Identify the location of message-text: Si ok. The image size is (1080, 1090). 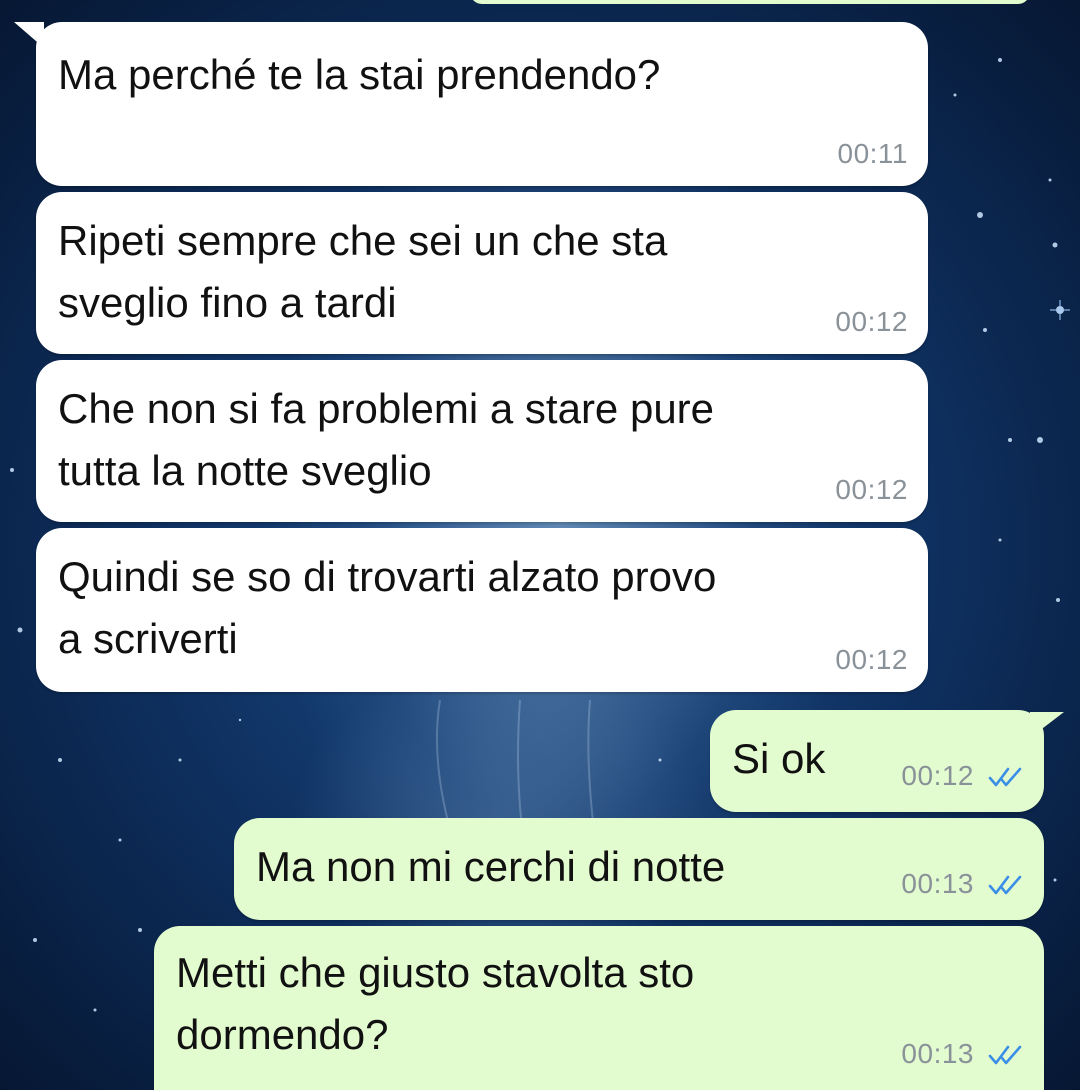
(779, 758).